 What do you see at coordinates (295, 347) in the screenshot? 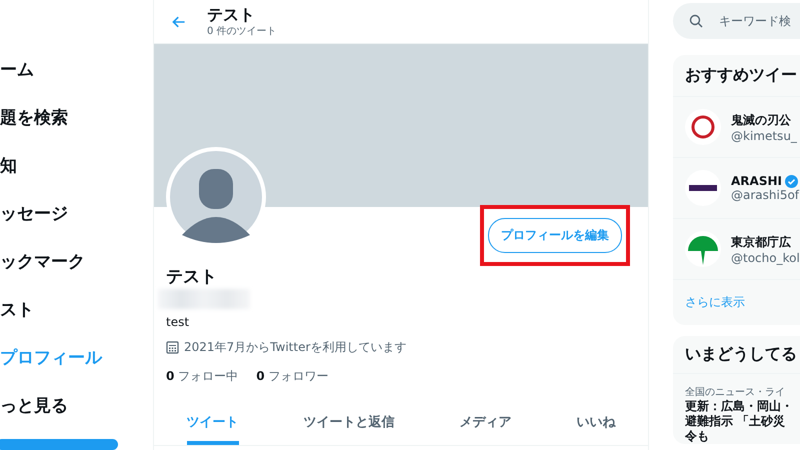
I see `join-date: 2021年7月からTwitterを利用しています` at bounding box center [295, 347].